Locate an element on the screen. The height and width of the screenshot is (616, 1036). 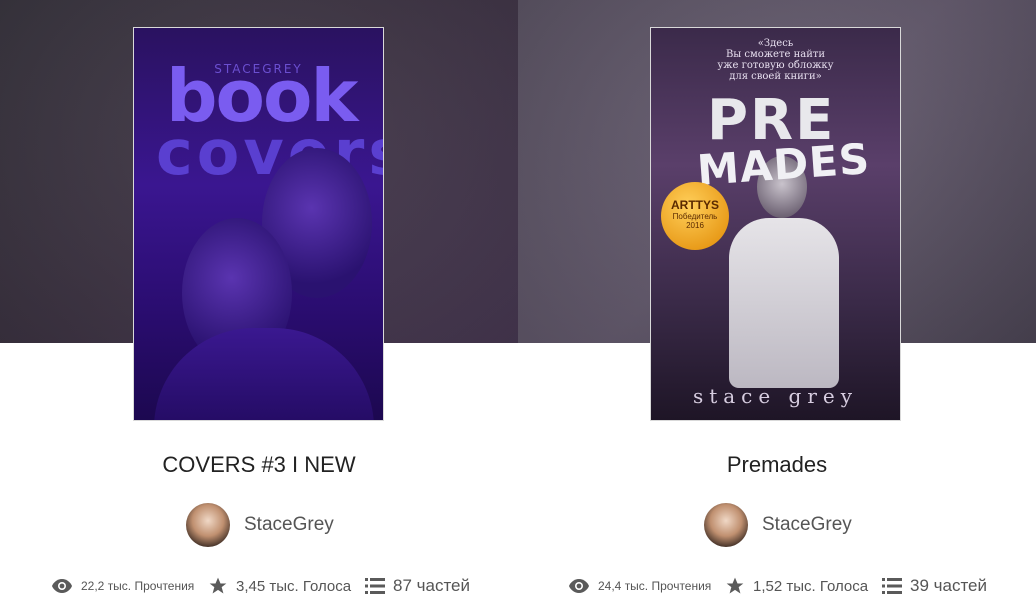
badge-title: ARTTYS is located at coordinates (695, 205).